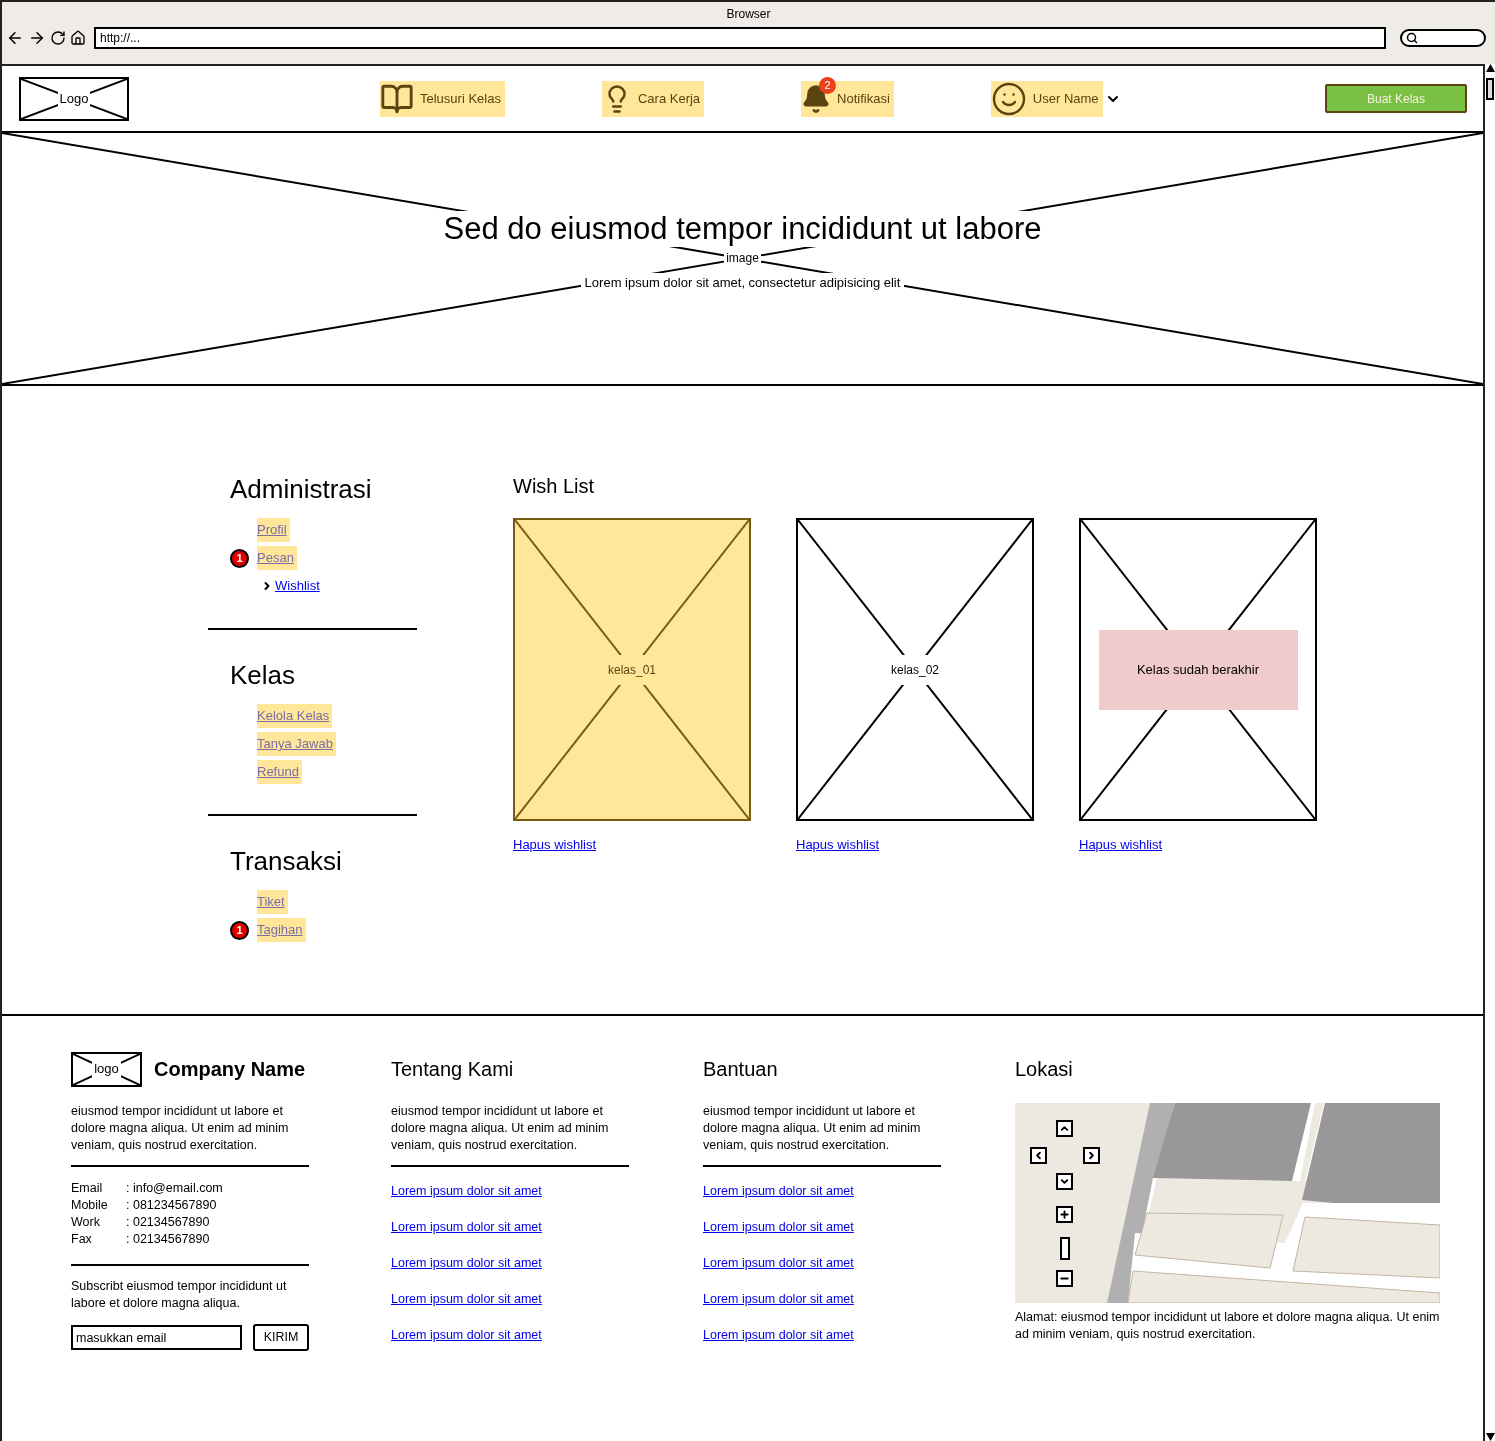  Describe the element at coordinates (1046, 98) in the screenshot. I see `nav-link: User Name` at that location.